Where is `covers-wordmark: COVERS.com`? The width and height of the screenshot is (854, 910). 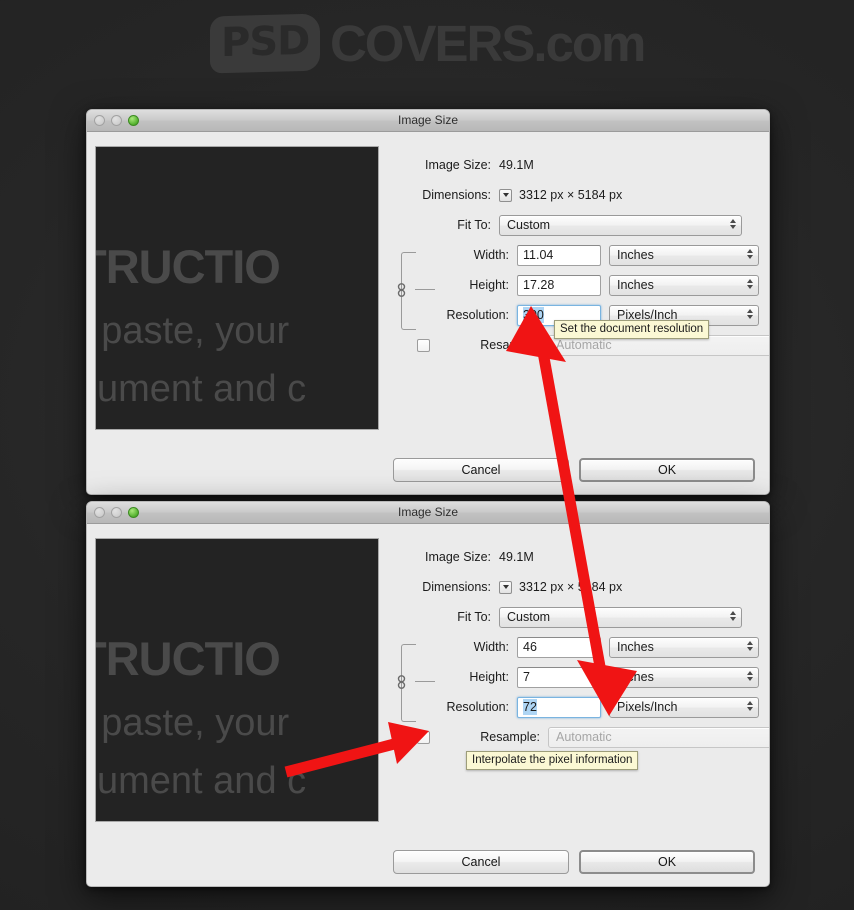 covers-wordmark: COVERS.com is located at coordinates (487, 43).